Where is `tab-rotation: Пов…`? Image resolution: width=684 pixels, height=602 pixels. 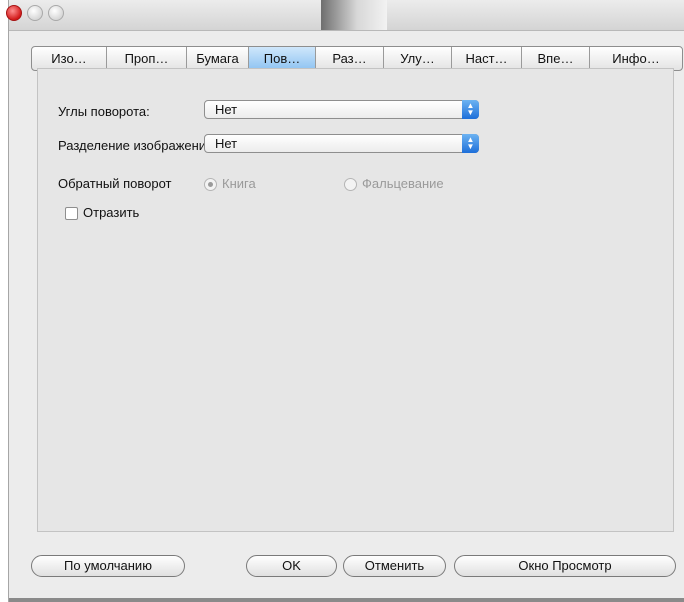
tab-rotation: Пов… is located at coordinates (282, 58).